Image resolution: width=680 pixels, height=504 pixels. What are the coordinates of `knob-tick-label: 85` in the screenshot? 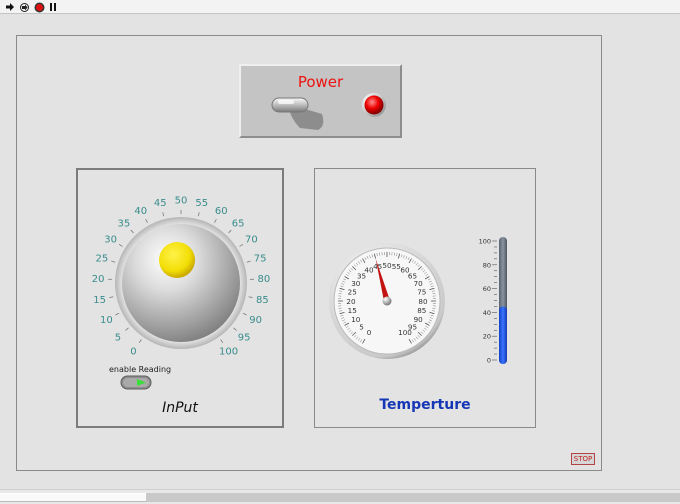 It's located at (262, 300).